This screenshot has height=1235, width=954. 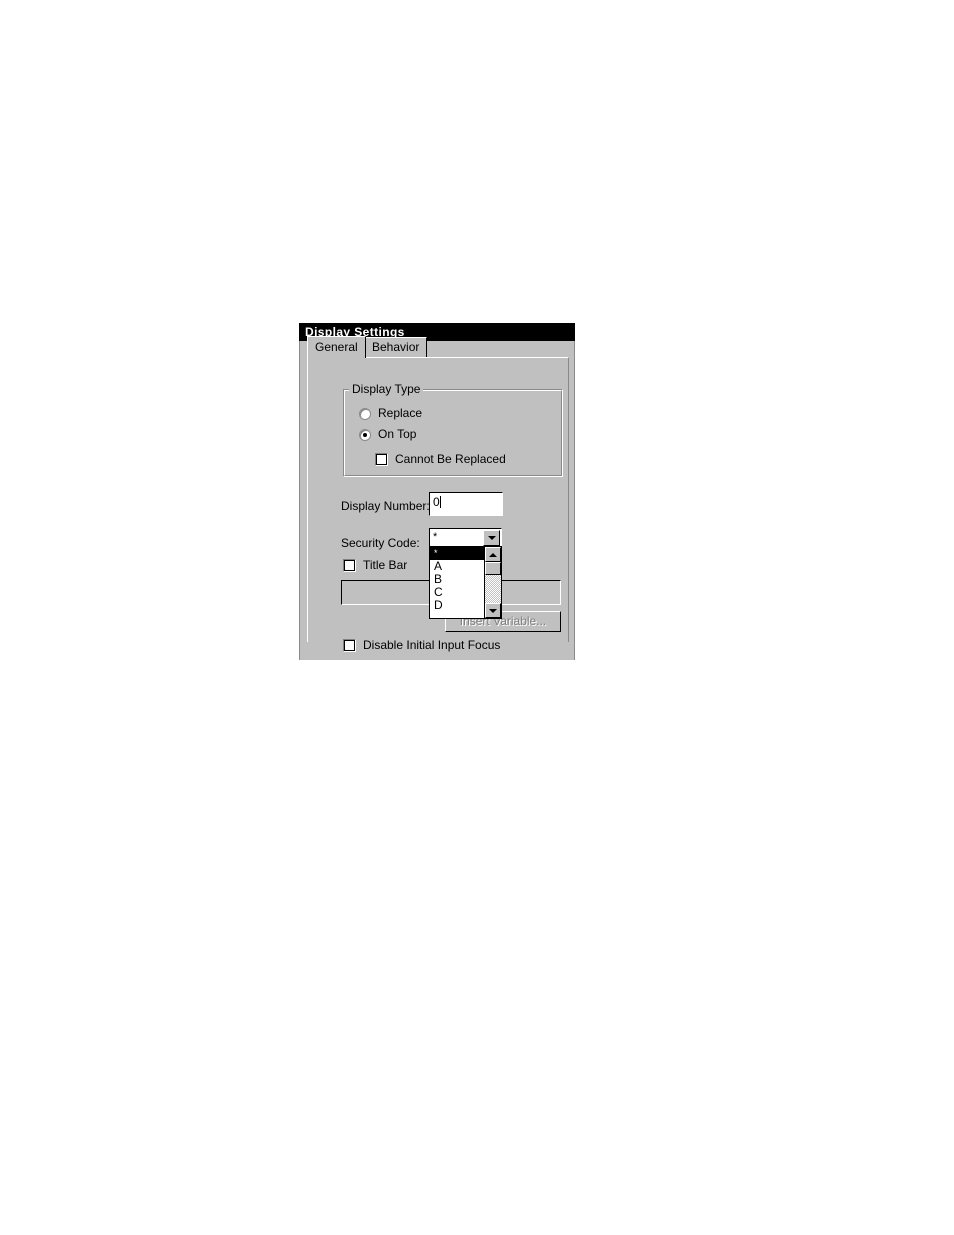 What do you see at coordinates (365, 434) in the screenshot?
I see `radio-on-top-indicator` at bounding box center [365, 434].